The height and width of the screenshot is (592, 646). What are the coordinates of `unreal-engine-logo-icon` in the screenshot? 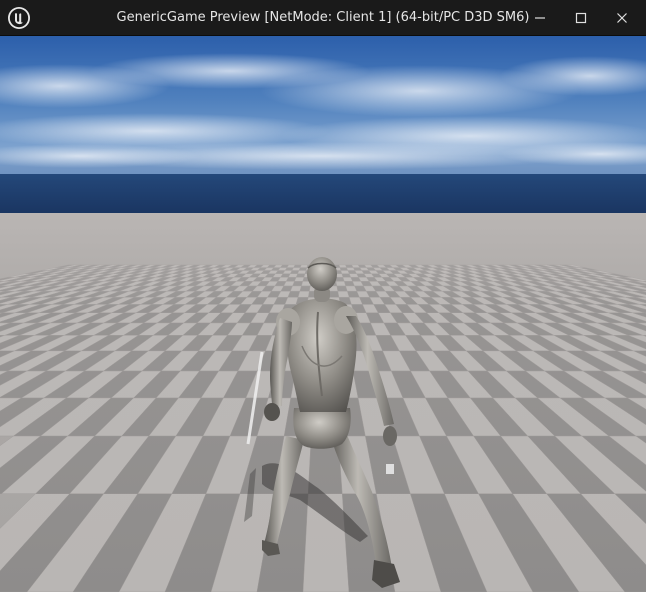 It's located at (19, 18).